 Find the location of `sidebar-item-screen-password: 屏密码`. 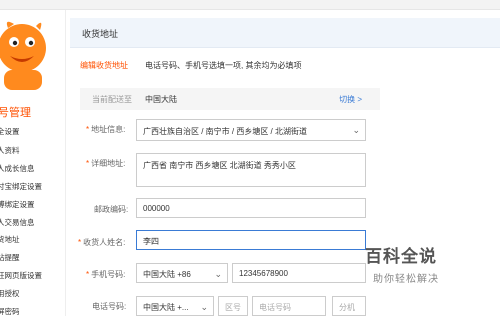

sidebar-item-screen-password: 屏密码 is located at coordinates (10, 311).